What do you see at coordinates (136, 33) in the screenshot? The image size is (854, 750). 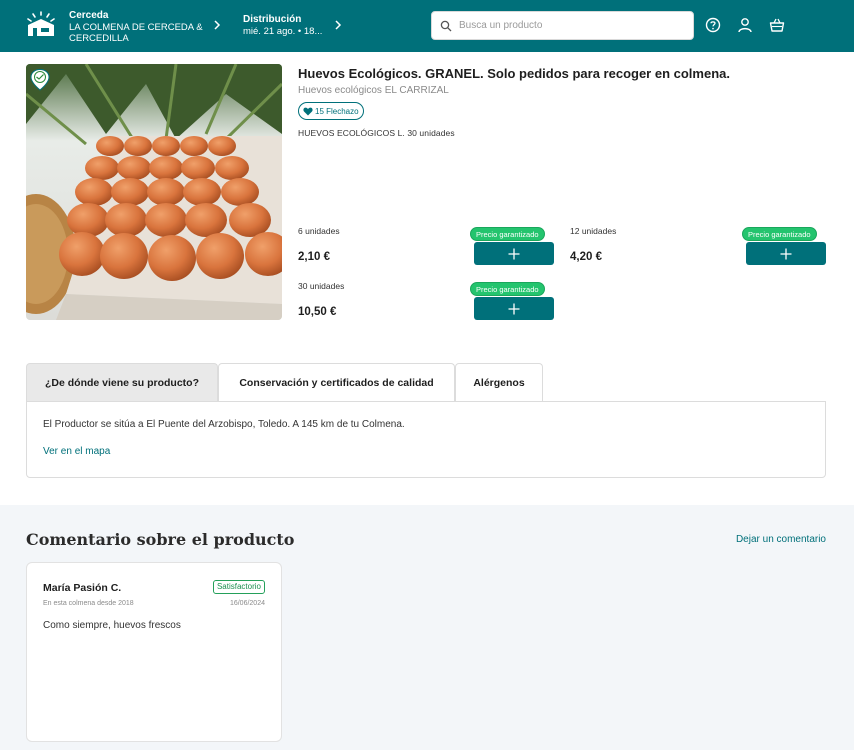 I see `hive-name: LA COLMENA DE CERCEDA & CERCEDILLA` at bounding box center [136, 33].